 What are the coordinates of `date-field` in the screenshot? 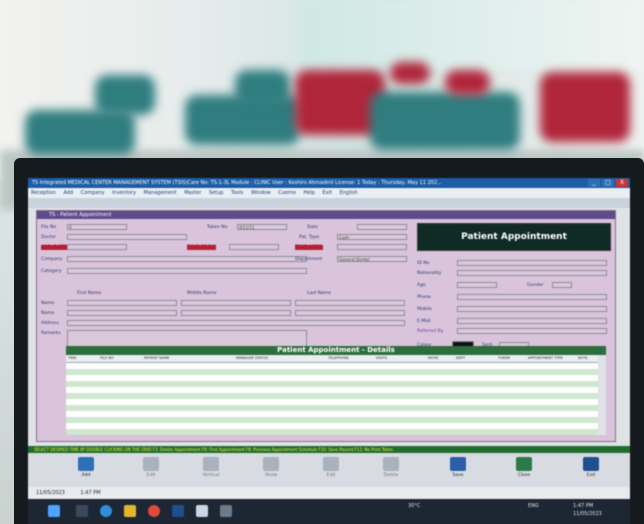 It's located at (382, 227).